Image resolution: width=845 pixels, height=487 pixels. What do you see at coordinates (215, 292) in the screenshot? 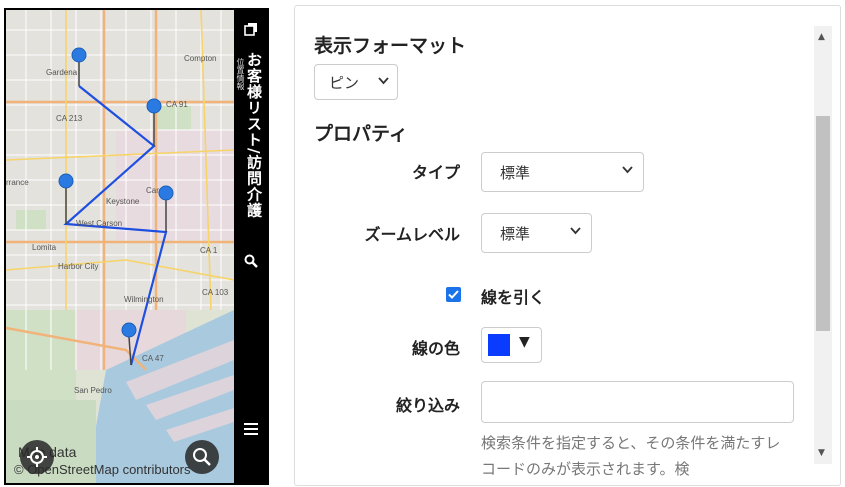
I see `map-label-ca103: CA 103` at bounding box center [215, 292].